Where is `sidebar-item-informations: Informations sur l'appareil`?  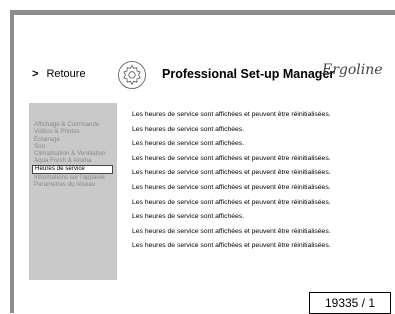
sidebar-item-informations: Informations sur l'appareil is located at coordinates (73, 177).